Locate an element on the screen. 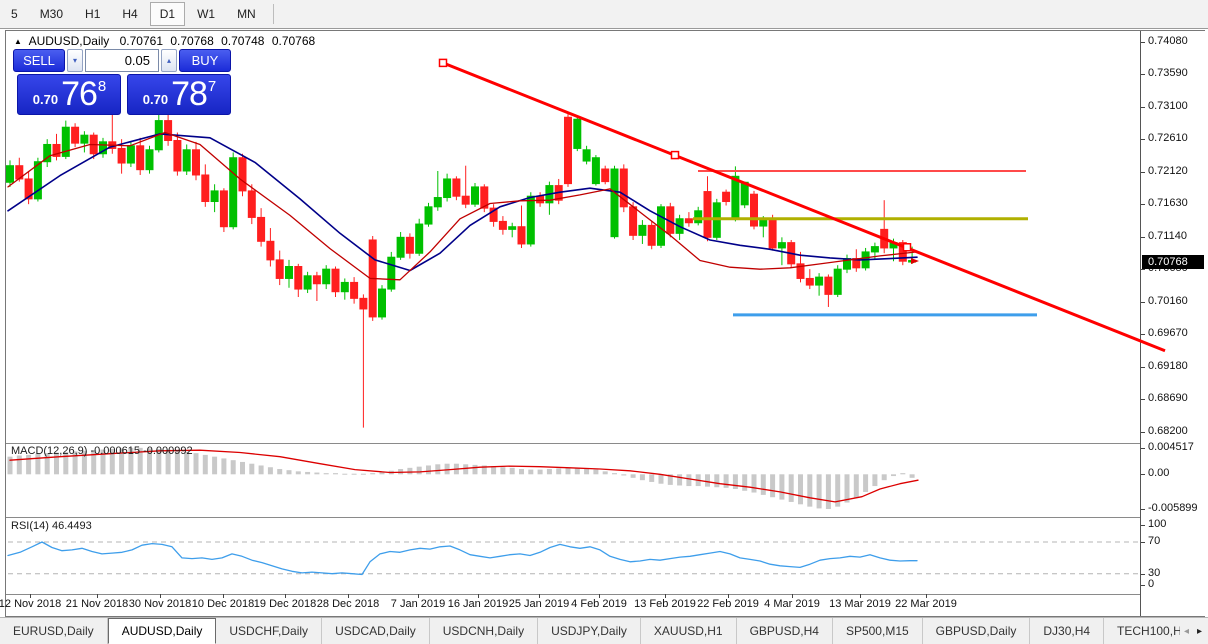 This screenshot has width=1208, height=644. chart-tab-usdcnh-daily: USDCNH,Daily is located at coordinates (484, 631).